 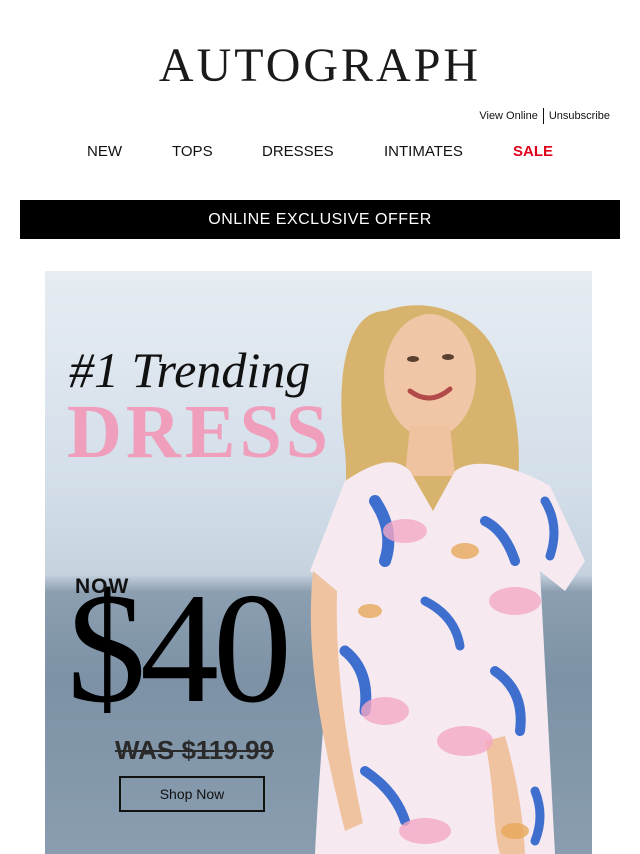 What do you see at coordinates (192, 794) in the screenshot?
I see `shop-now-button: Shop Now` at bounding box center [192, 794].